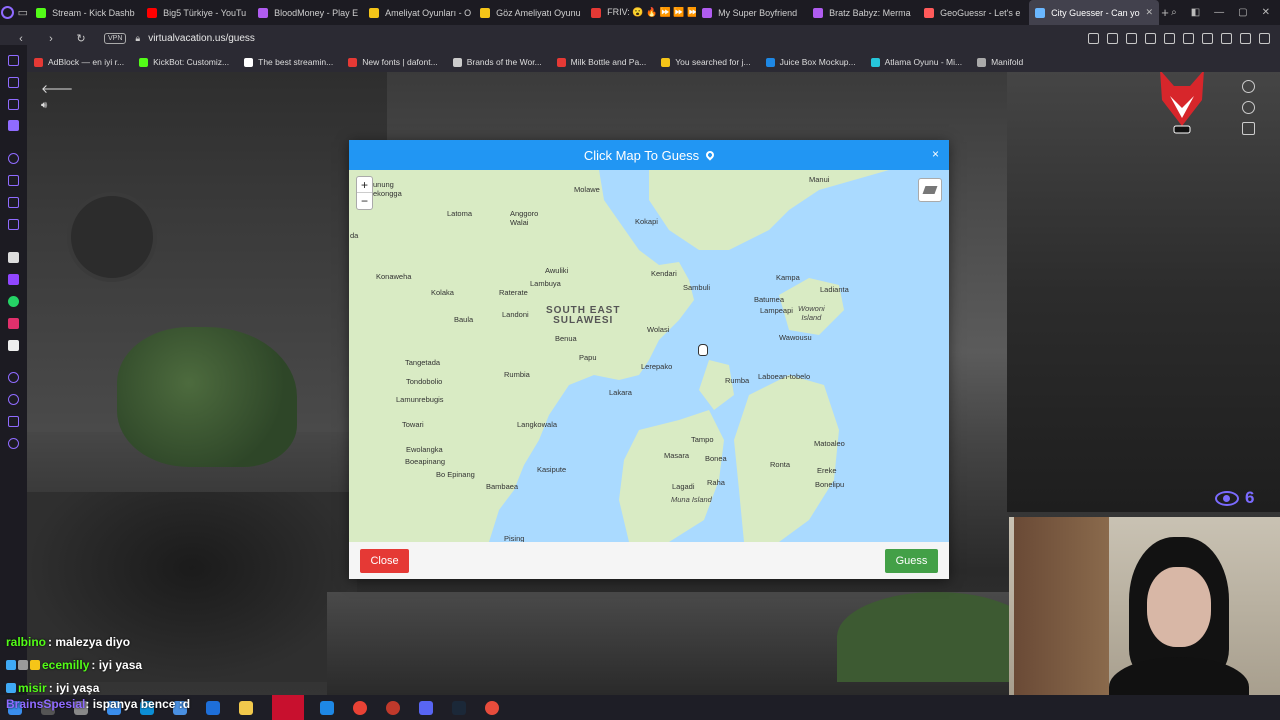 The height and width of the screenshot is (720, 1280). What do you see at coordinates (492, 707) in the screenshot?
I see `recording-icon` at bounding box center [492, 707].